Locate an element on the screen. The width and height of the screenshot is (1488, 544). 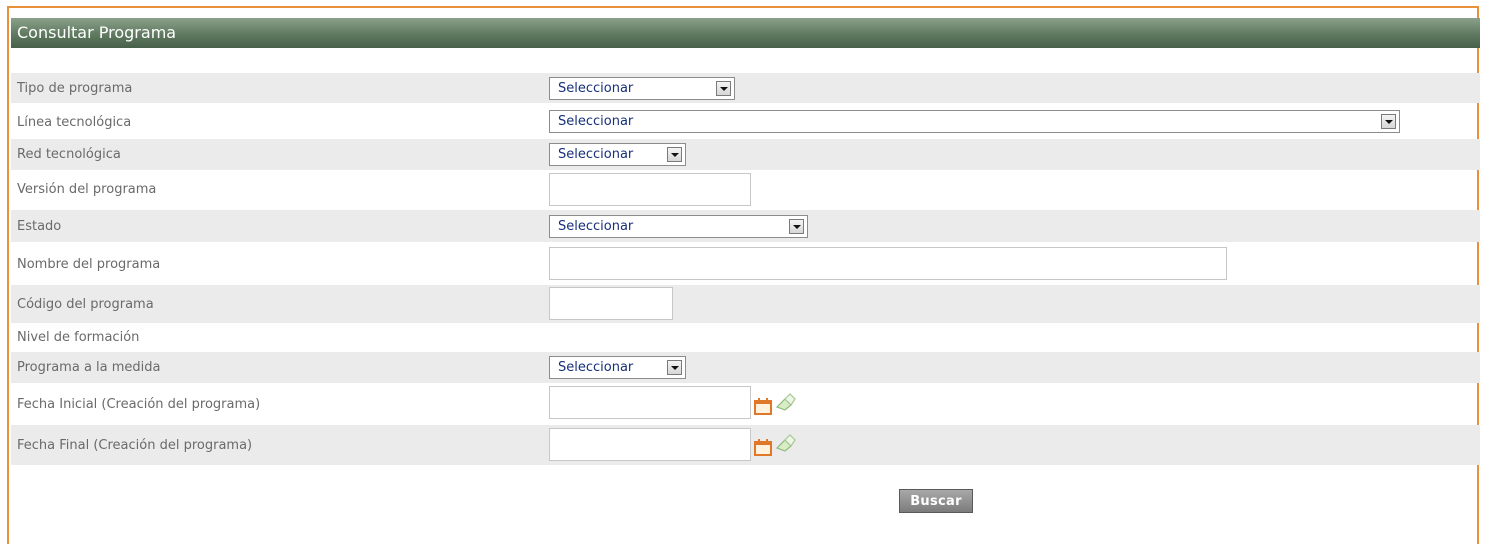
version-programa-label: Versión del programa is located at coordinates (87, 189).